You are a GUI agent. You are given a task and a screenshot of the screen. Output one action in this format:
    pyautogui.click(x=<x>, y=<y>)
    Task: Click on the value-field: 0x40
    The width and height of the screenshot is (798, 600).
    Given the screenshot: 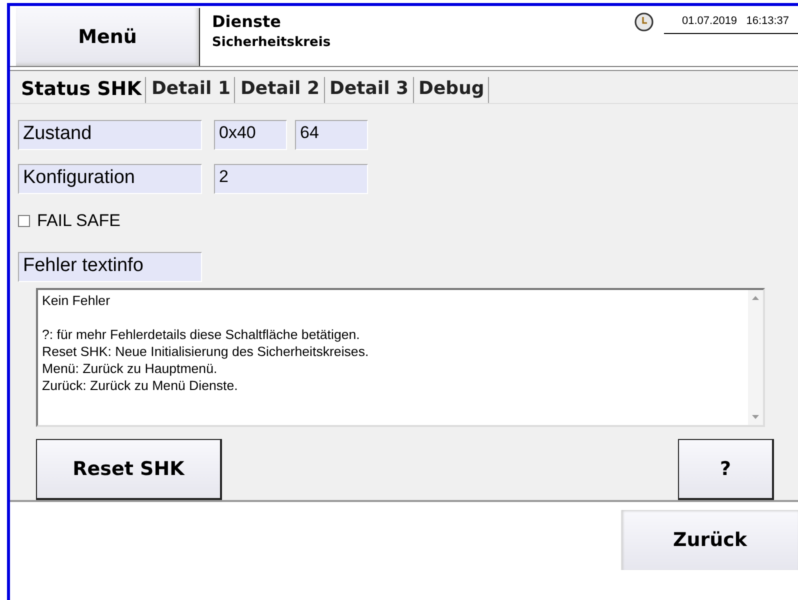 What is the action you would take?
    pyautogui.click(x=250, y=135)
    